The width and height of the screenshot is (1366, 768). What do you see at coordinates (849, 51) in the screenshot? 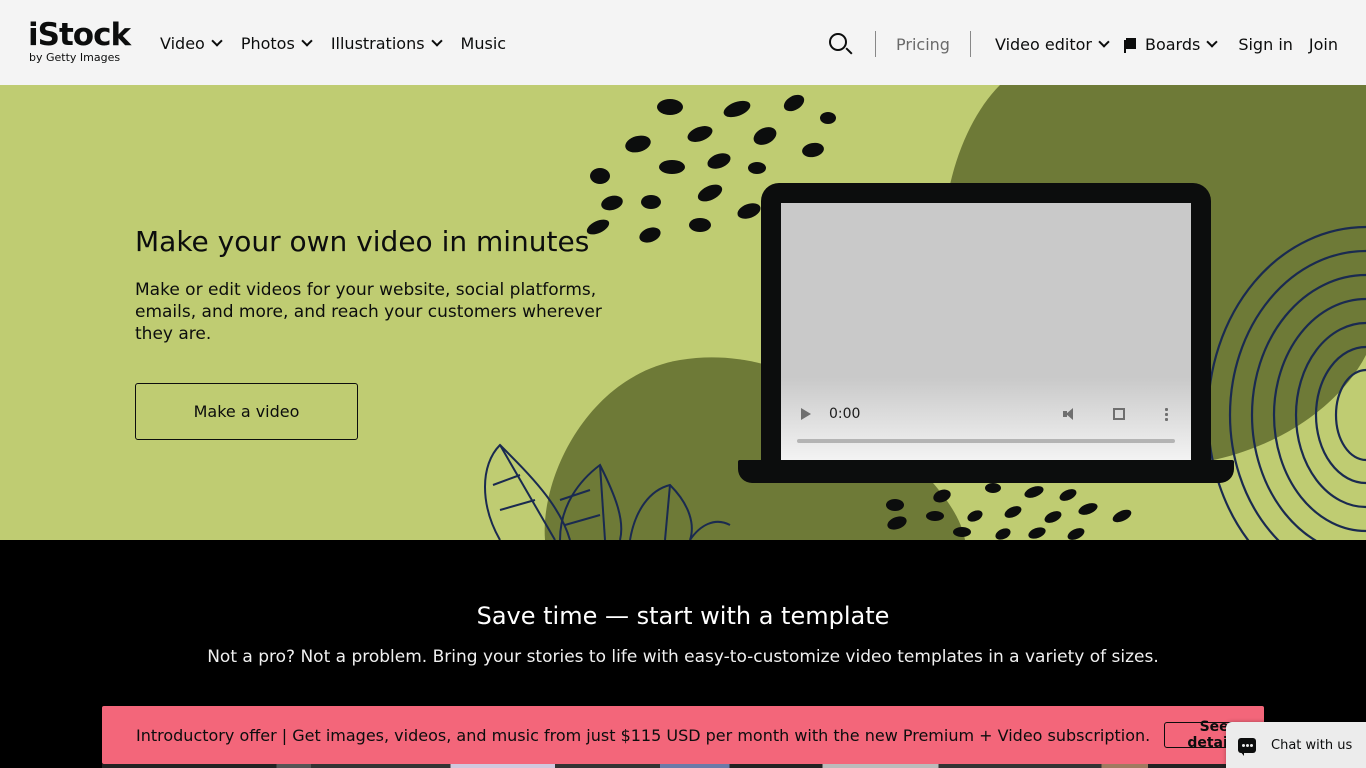
I see `search-icon-handle` at bounding box center [849, 51].